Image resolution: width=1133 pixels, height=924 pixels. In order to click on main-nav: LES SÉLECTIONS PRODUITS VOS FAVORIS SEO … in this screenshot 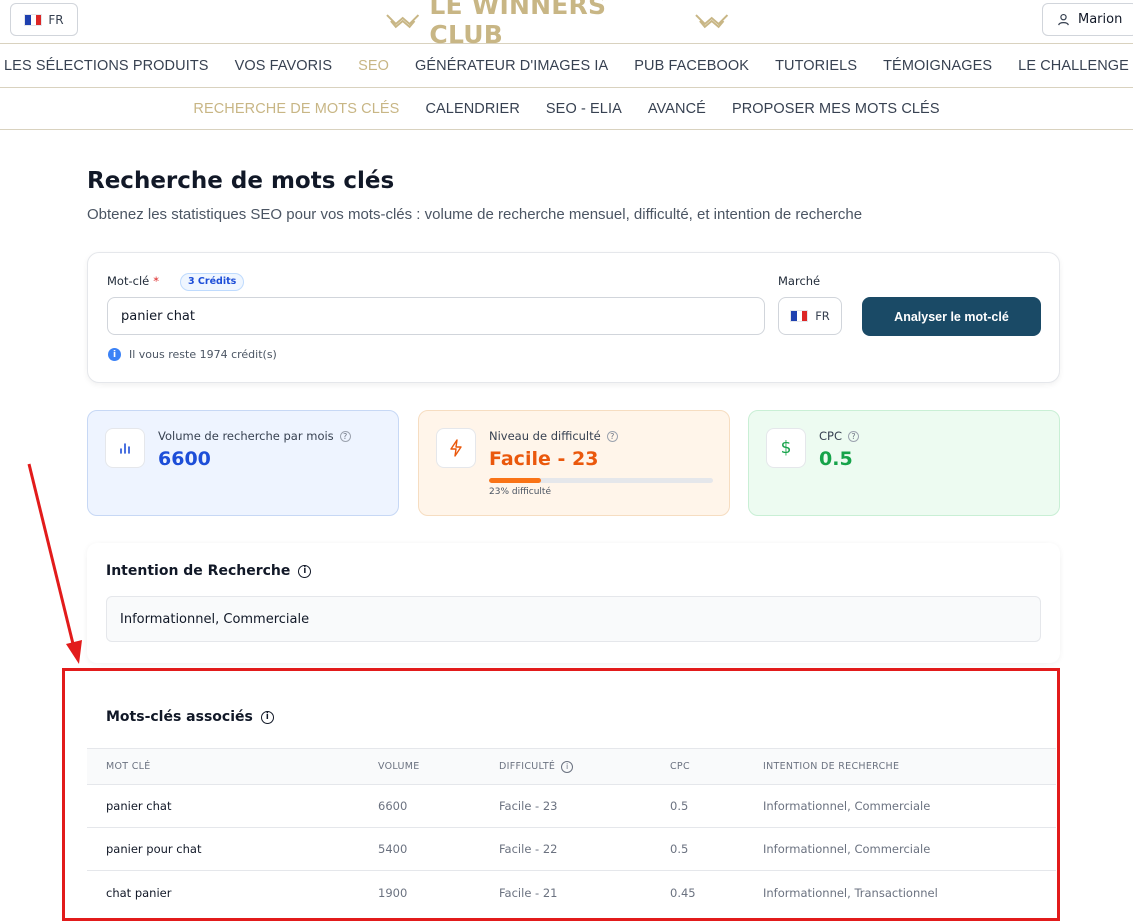, I will do `click(566, 66)`.